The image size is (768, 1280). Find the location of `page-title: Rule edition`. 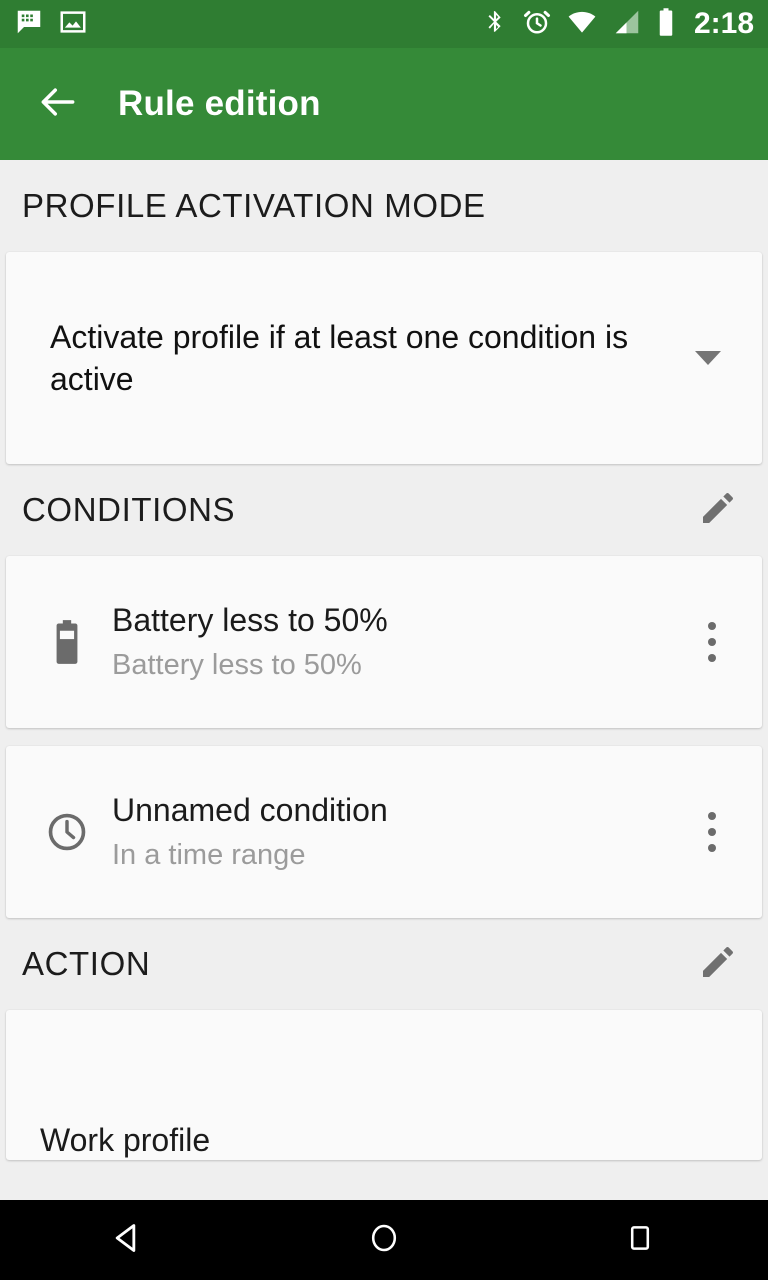

page-title: Rule edition is located at coordinates (219, 103).